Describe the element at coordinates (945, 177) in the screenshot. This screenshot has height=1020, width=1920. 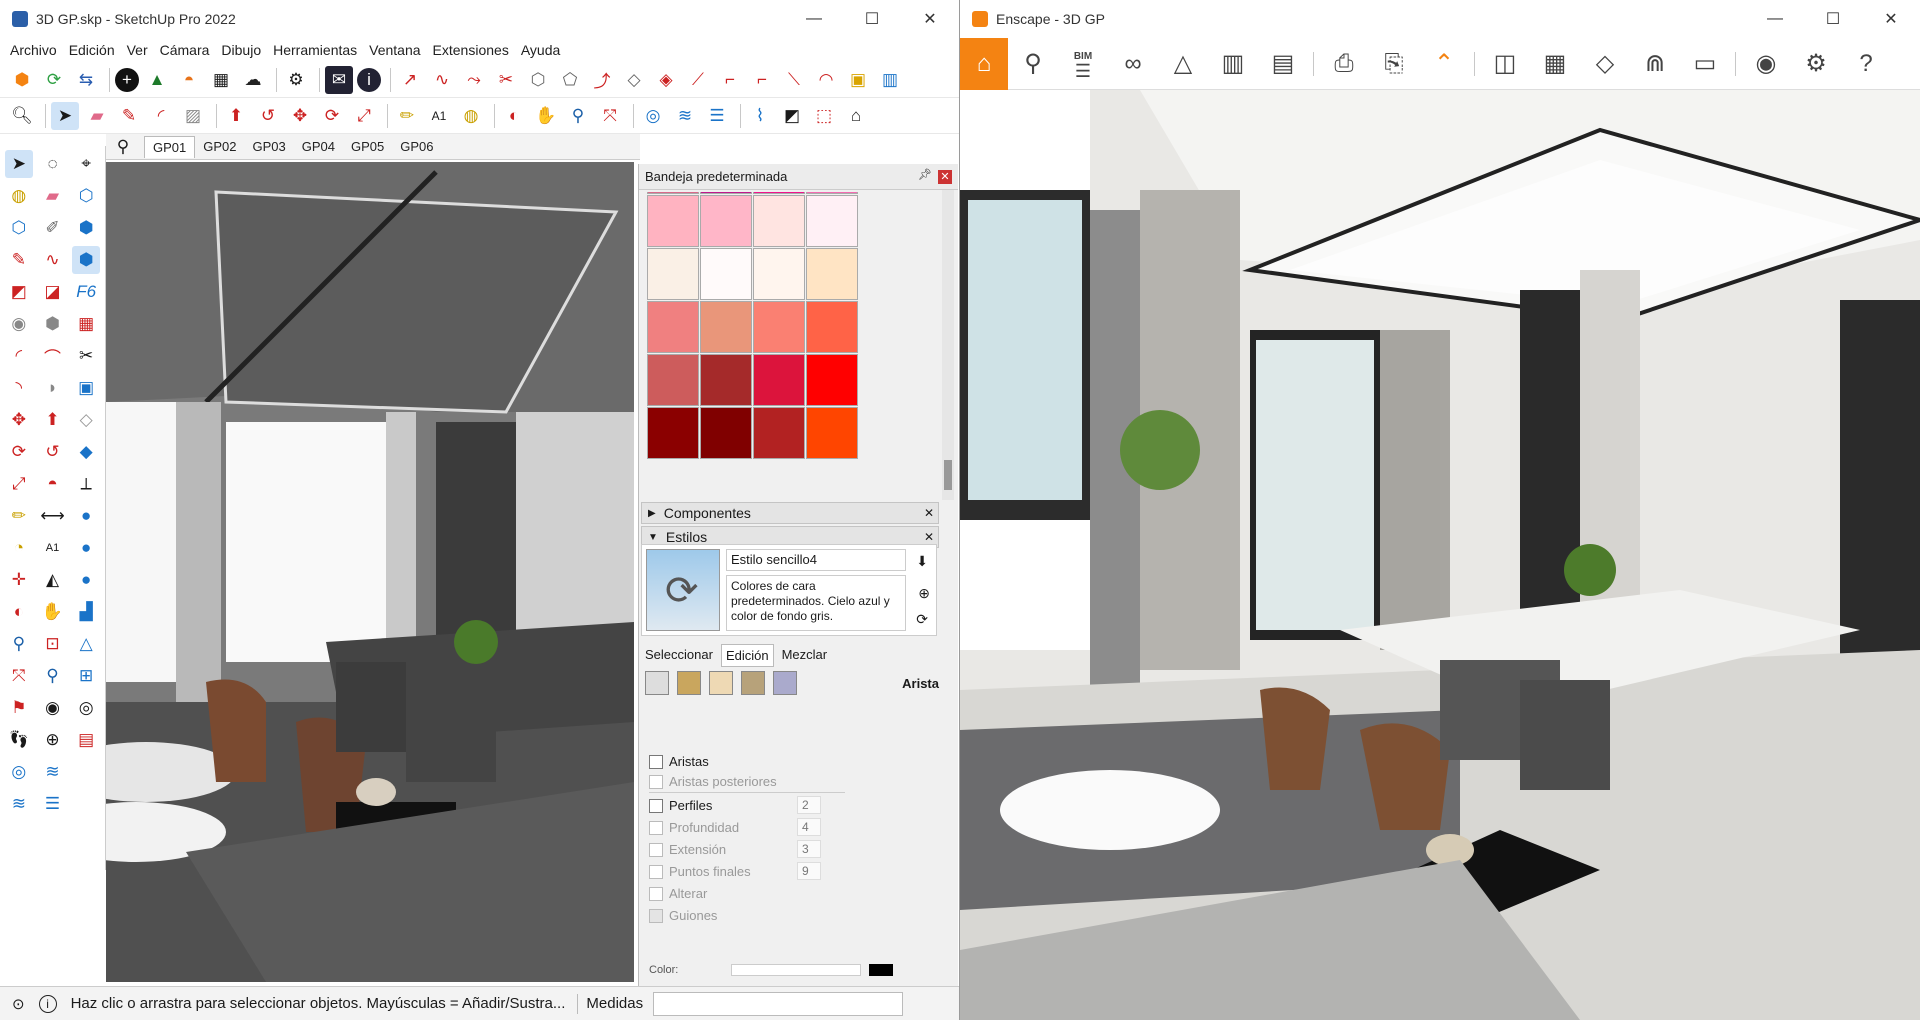
I see `tray-close-button: ✕` at that location.